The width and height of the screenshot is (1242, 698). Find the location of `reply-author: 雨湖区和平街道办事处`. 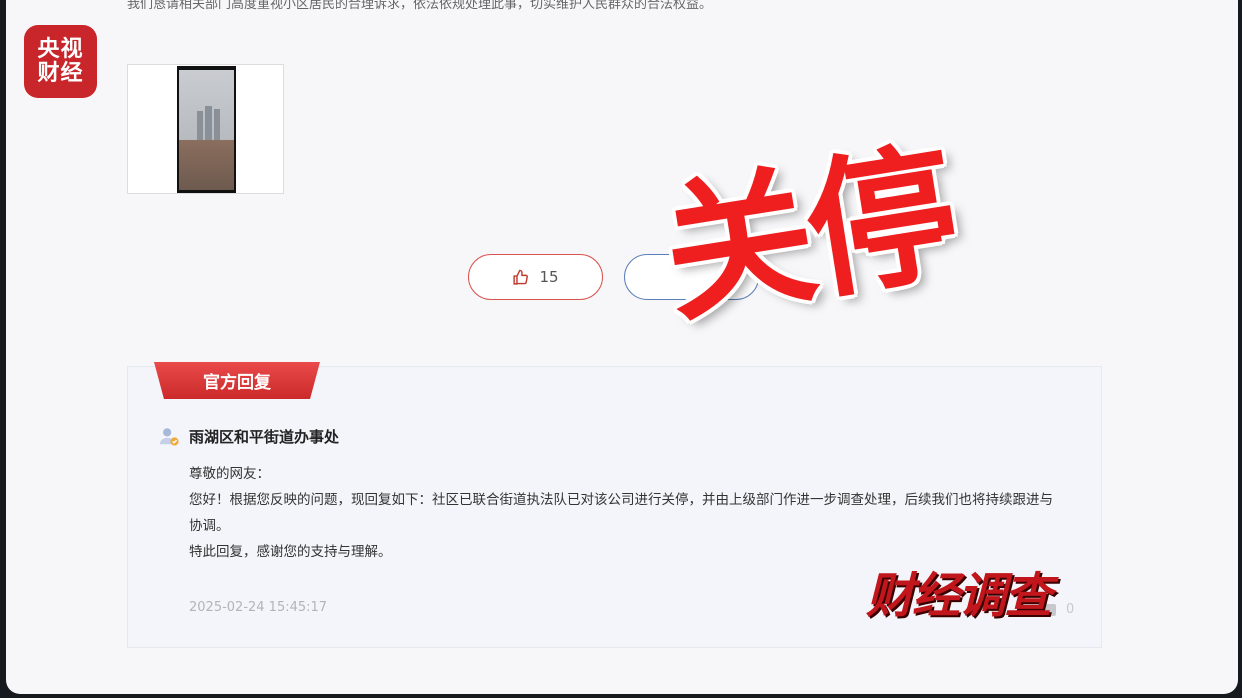

reply-author: 雨湖区和平街道办事处 is located at coordinates (248, 436).